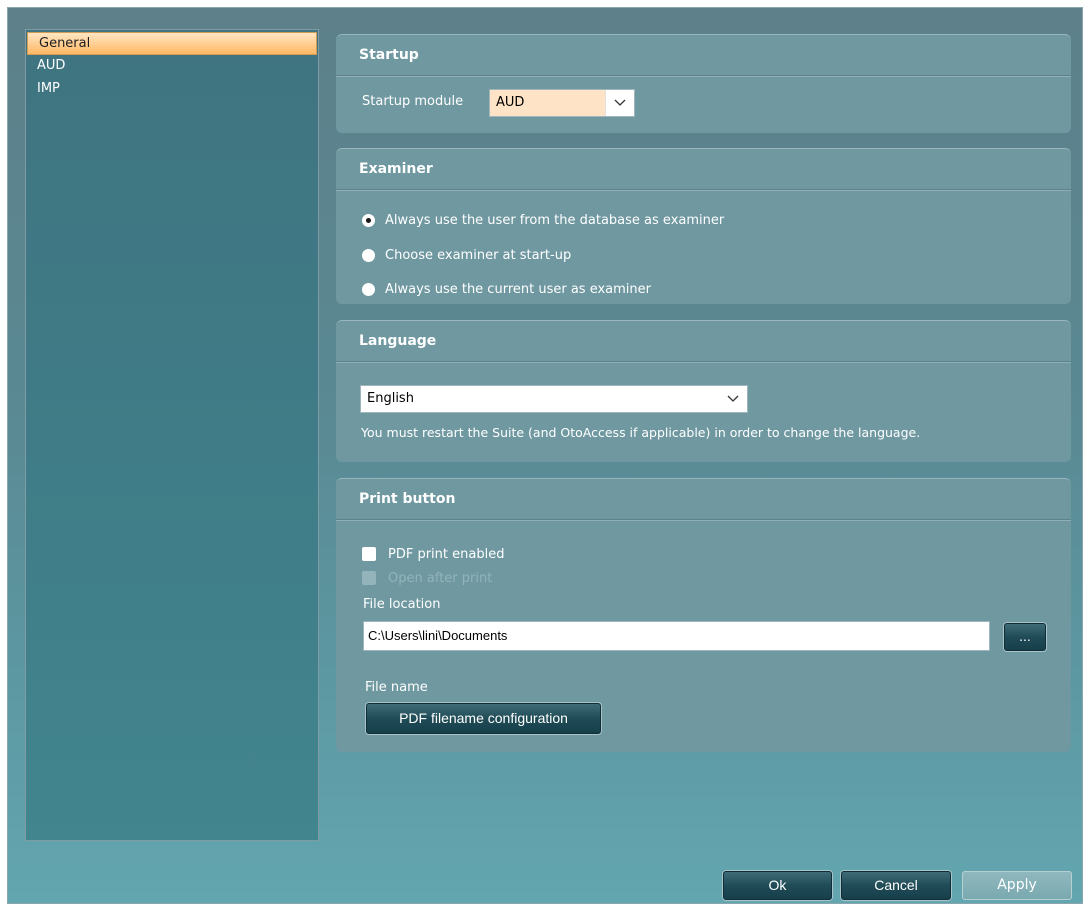 The image size is (1089, 910). Describe the element at coordinates (390, 398) in the screenshot. I see `language-value: English` at that location.